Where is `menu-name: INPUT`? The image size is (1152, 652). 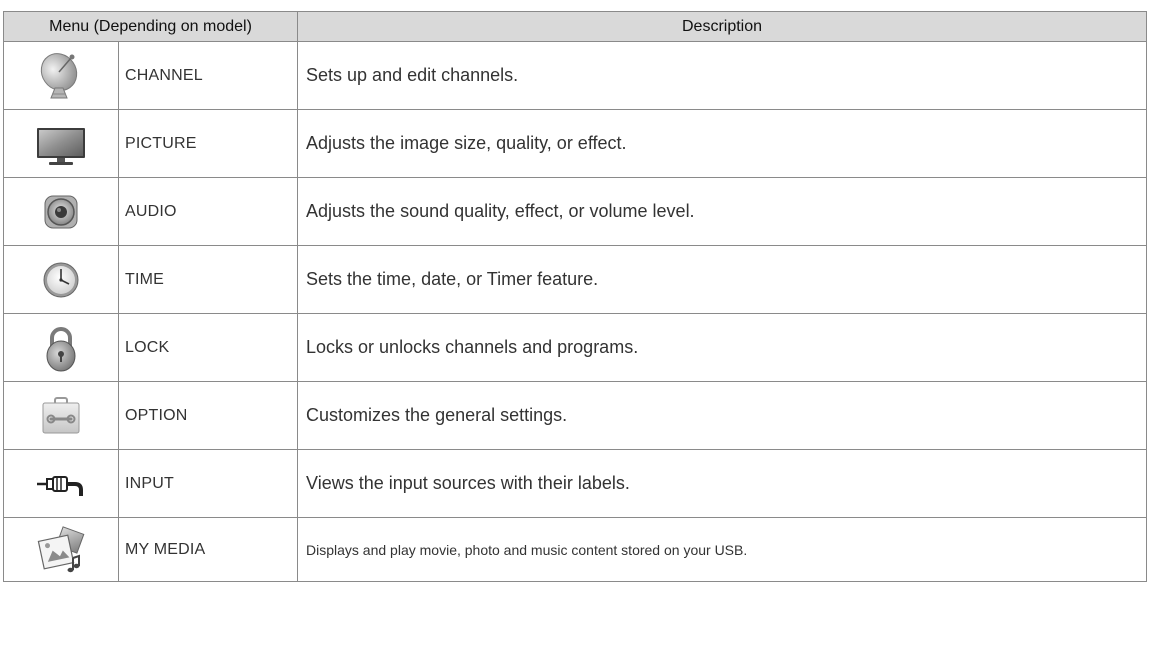
menu-name: INPUT is located at coordinates (208, 483).